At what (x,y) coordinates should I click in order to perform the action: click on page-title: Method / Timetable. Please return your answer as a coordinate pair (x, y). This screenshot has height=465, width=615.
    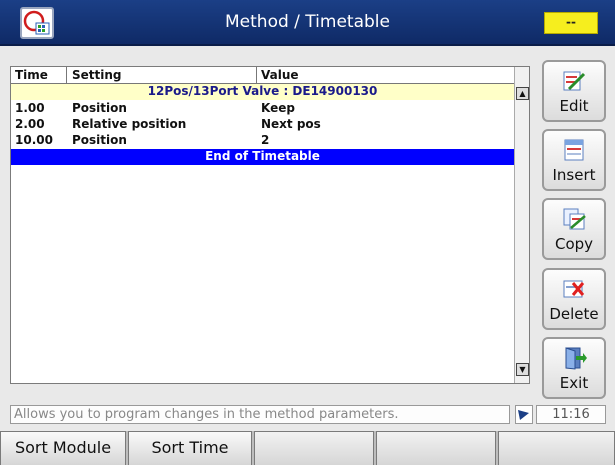
    Looking at the image, I should click on (307, 22).